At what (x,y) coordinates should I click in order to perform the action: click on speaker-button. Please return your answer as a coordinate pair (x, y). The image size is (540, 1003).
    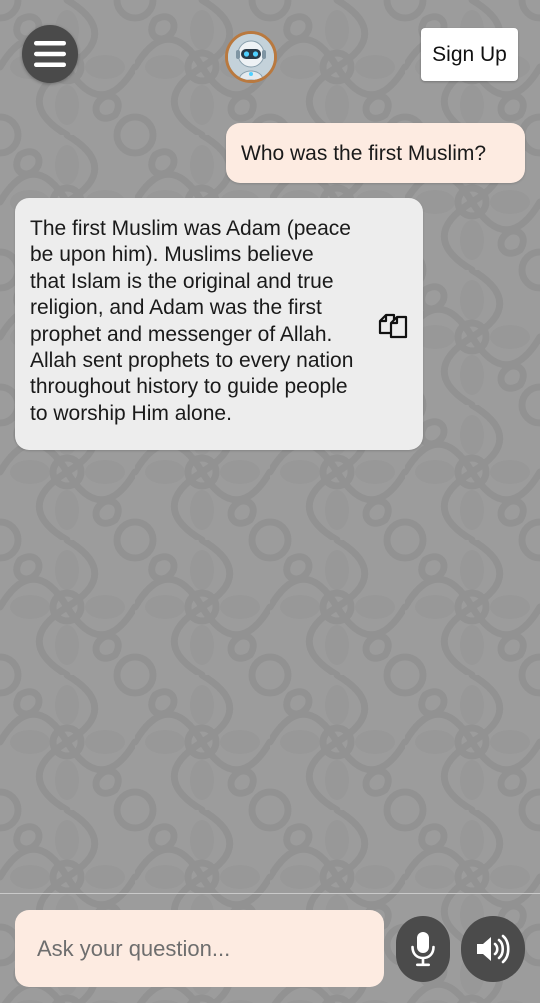
    Looking at the image, I should click on (493, 949).